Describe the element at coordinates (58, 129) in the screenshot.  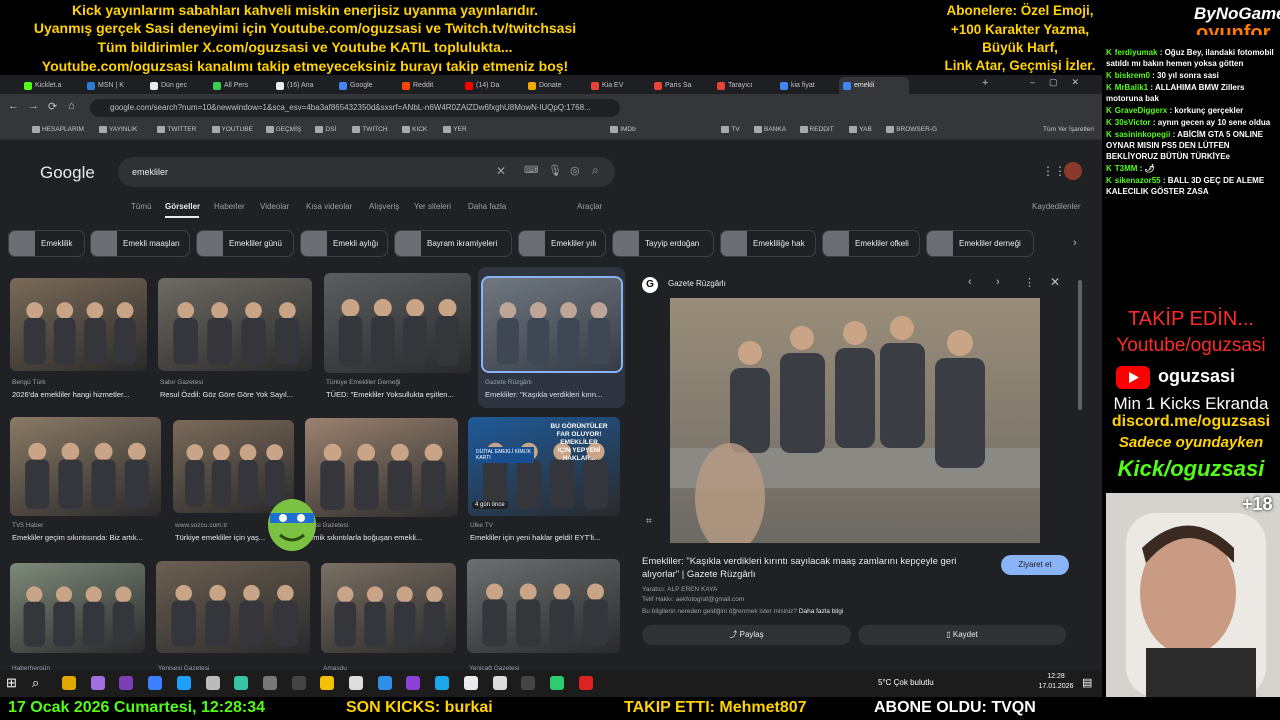
I see `bookmark-item: HESAPLARIM` at that location.